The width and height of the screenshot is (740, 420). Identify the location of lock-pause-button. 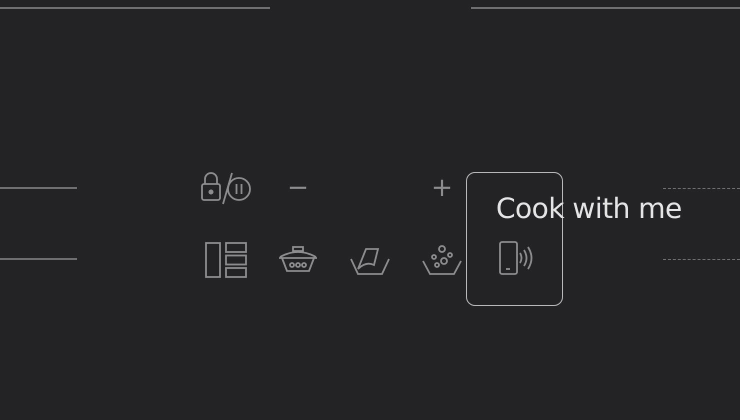
(226, 188).